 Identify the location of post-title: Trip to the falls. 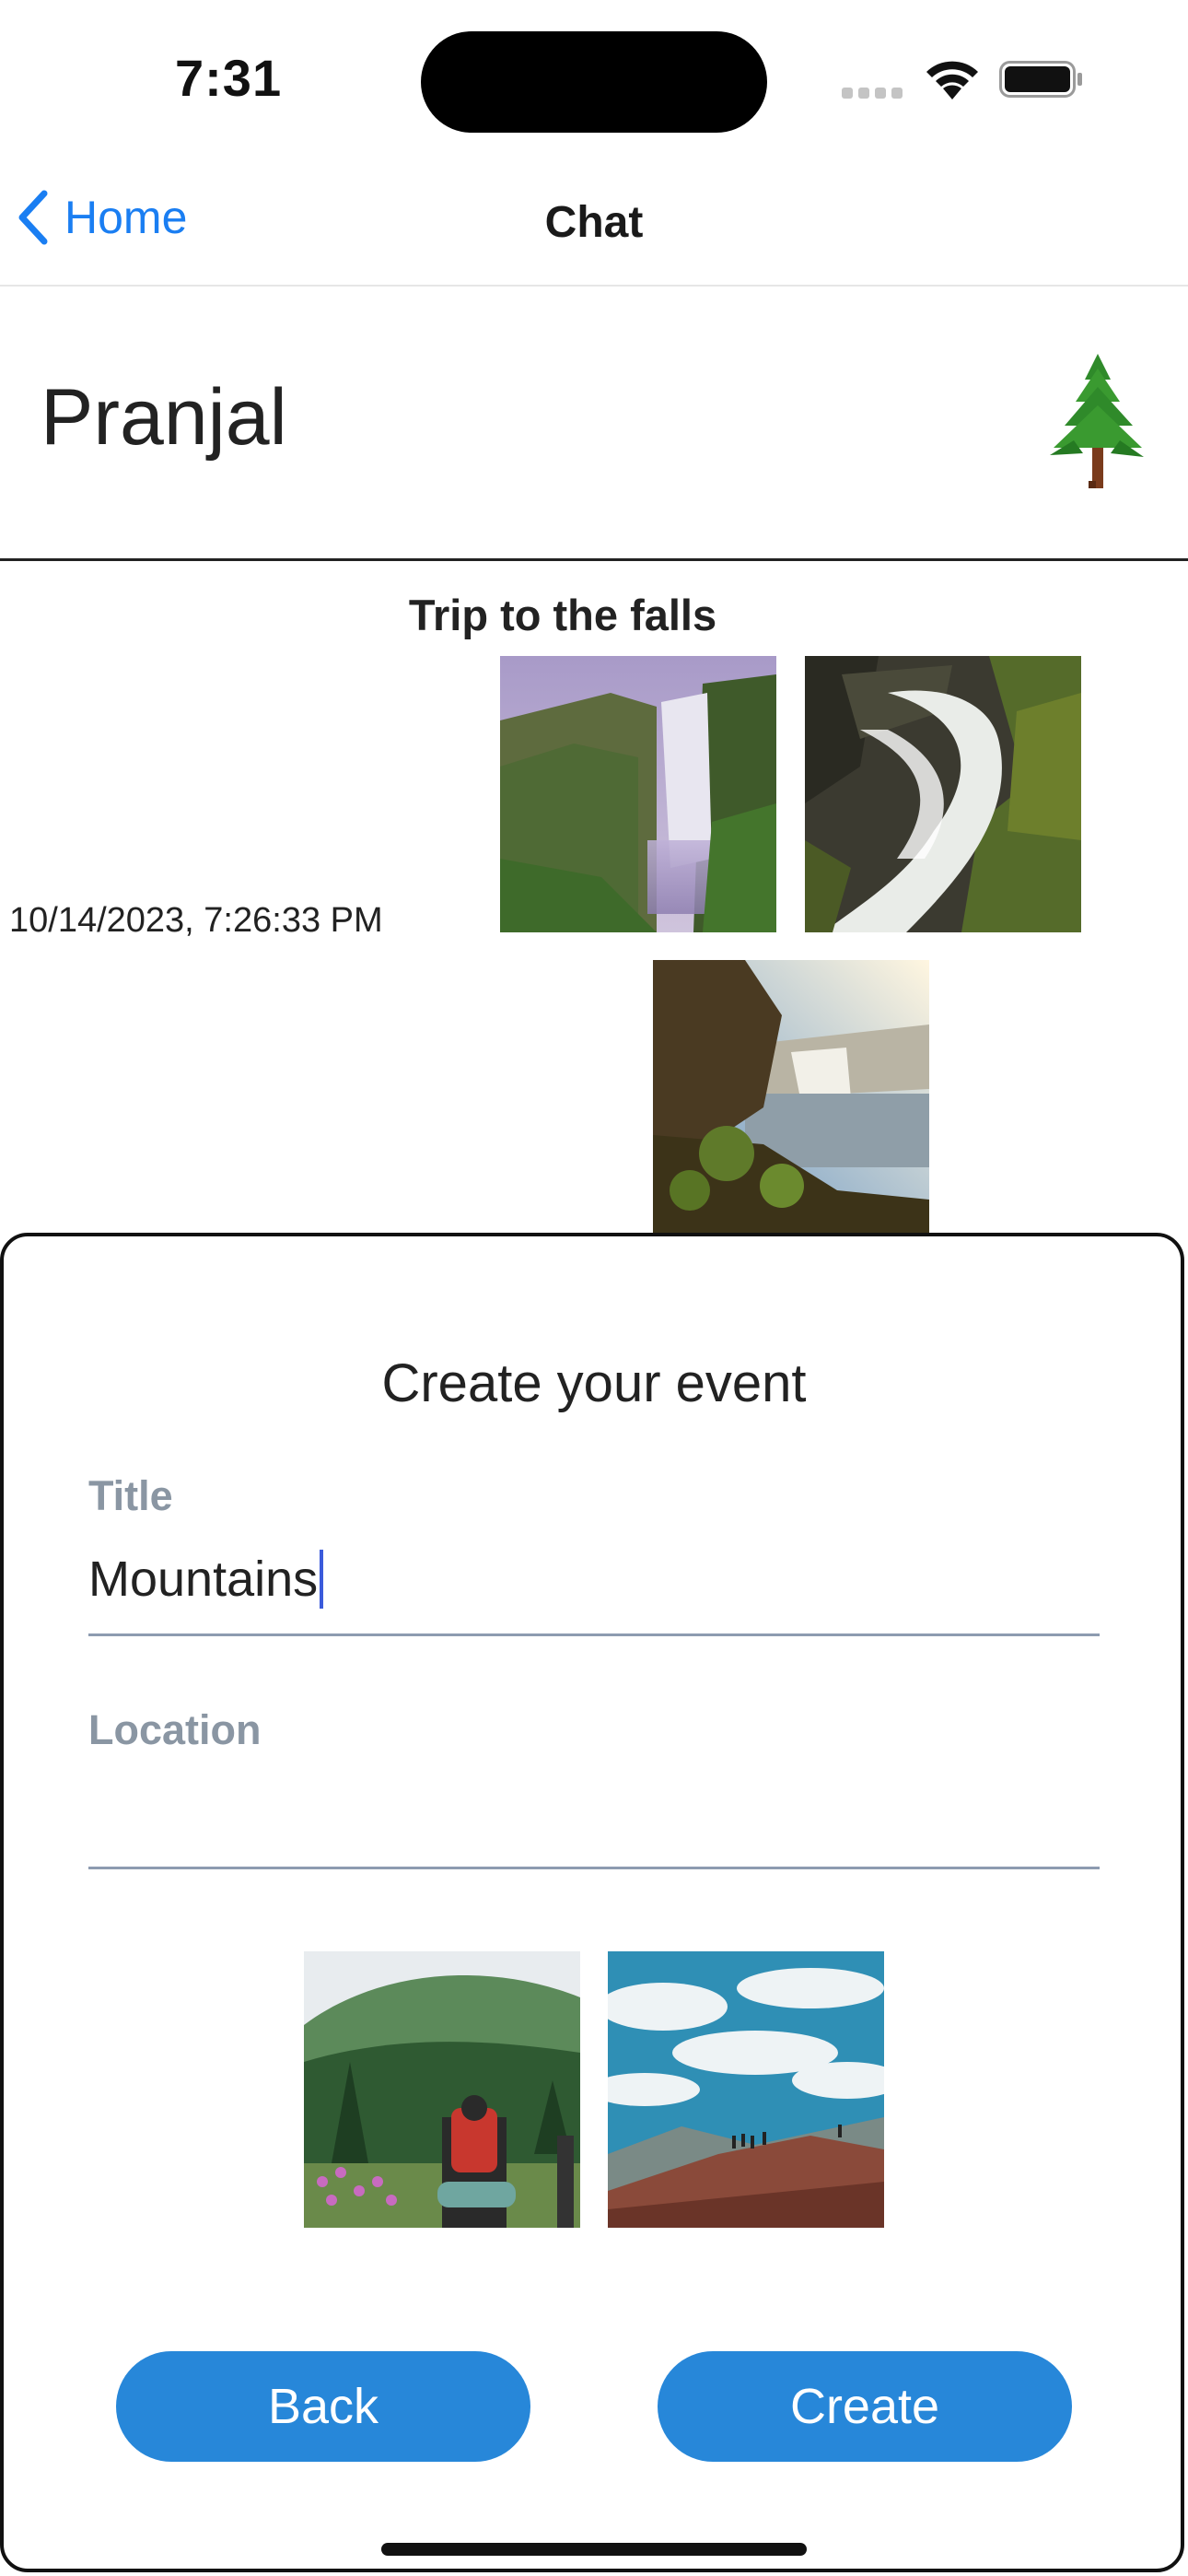
(562, 615).